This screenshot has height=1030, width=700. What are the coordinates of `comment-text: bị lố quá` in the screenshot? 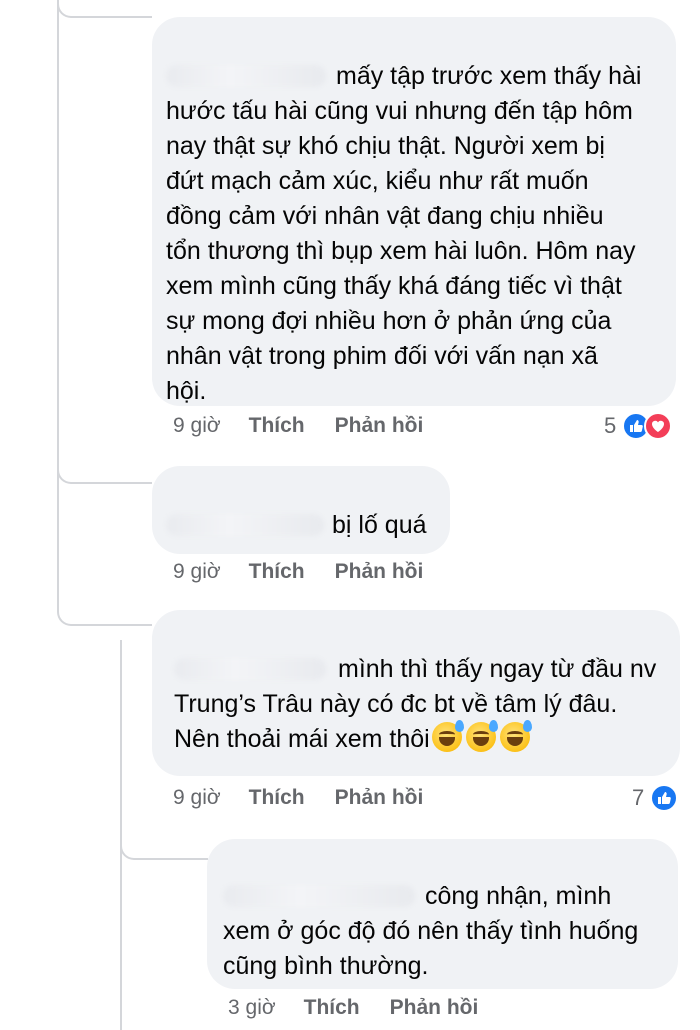 It's located at (298, 525).